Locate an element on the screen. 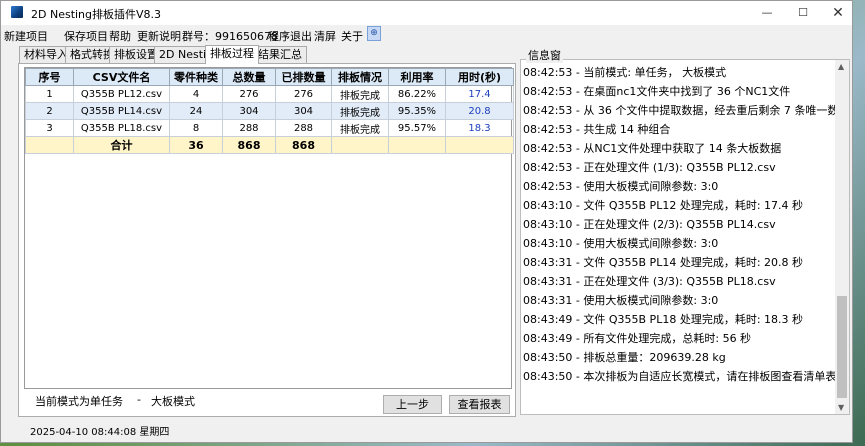 Image resolution: width=865 pixels, height=446 pixels. menu-new-project: 新建项目 is located at coordinates (26, 36).